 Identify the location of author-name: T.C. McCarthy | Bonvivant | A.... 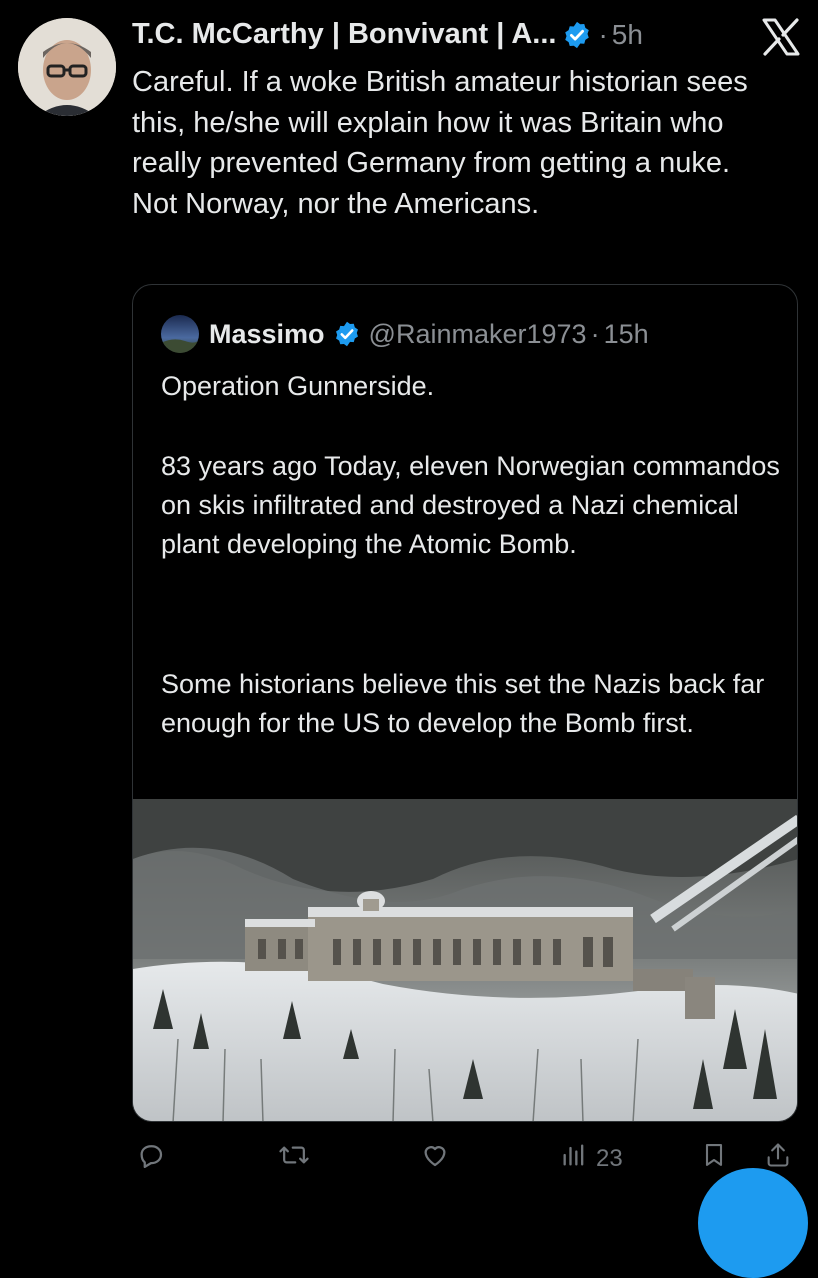
(344, 34).